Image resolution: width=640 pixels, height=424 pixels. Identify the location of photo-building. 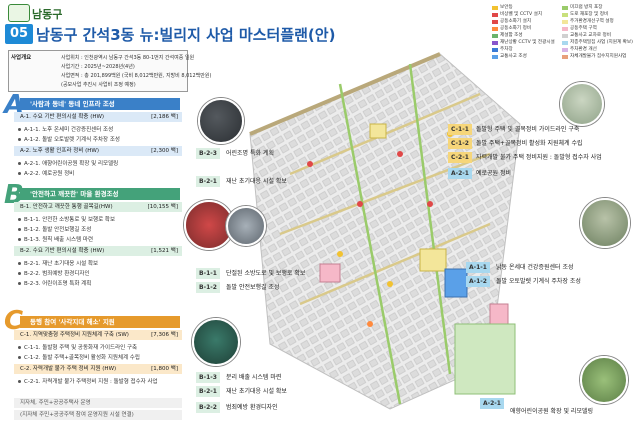
(582, 104).